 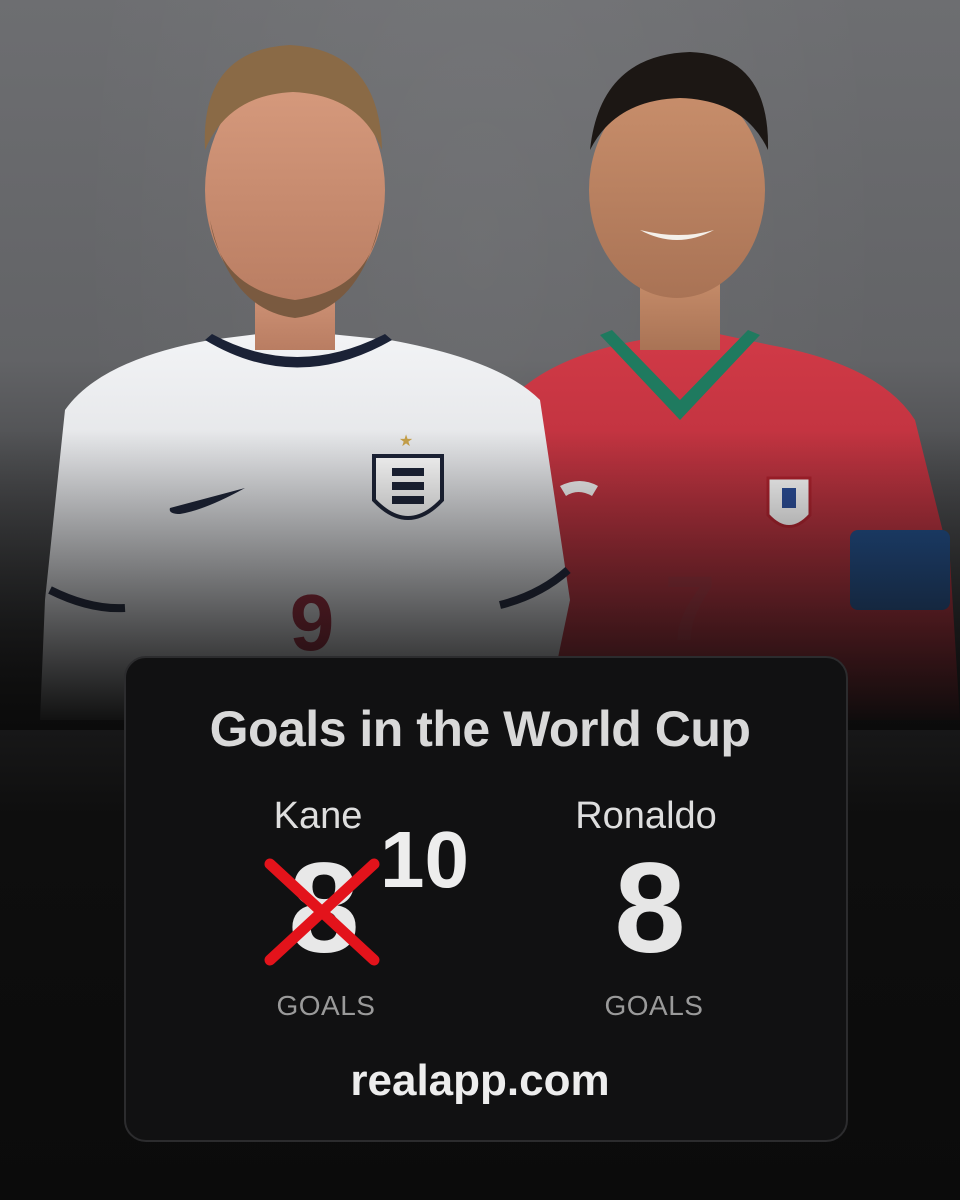 What do you see at coordinates (326, 1005) in the screenshot?
I see `kane-goals-label: GOALS` at bounding box center [326, 1005].